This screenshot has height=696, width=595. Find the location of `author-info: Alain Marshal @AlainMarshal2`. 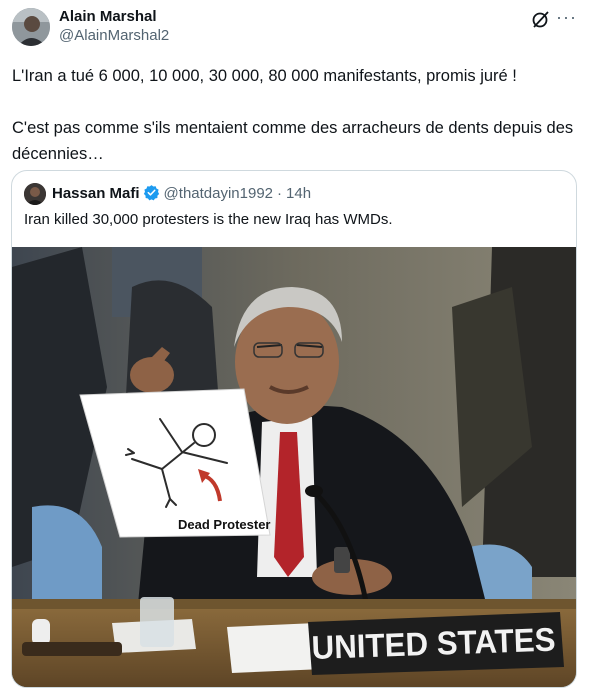

author-info: Alain Marshal @AlainMarshal2 is located at coordinates (114, 26).